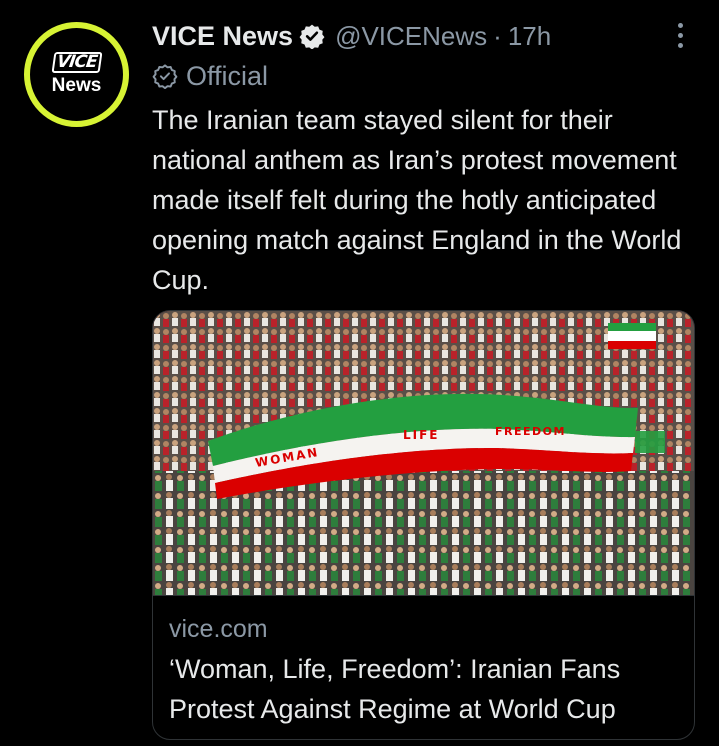  I want to click on handle: @VICENews, so click(411, 36).